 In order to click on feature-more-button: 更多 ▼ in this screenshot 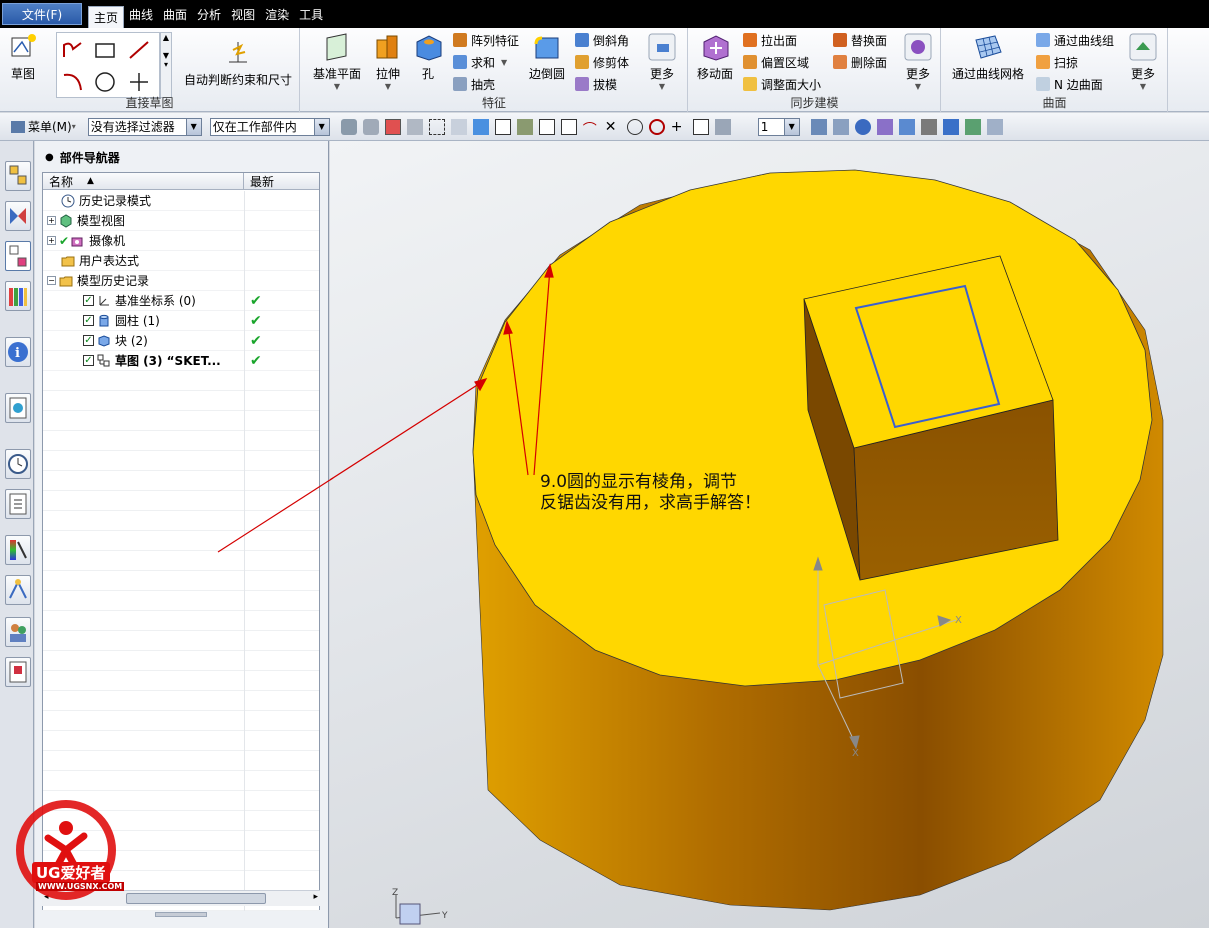, I will do `click(662, 61)`.